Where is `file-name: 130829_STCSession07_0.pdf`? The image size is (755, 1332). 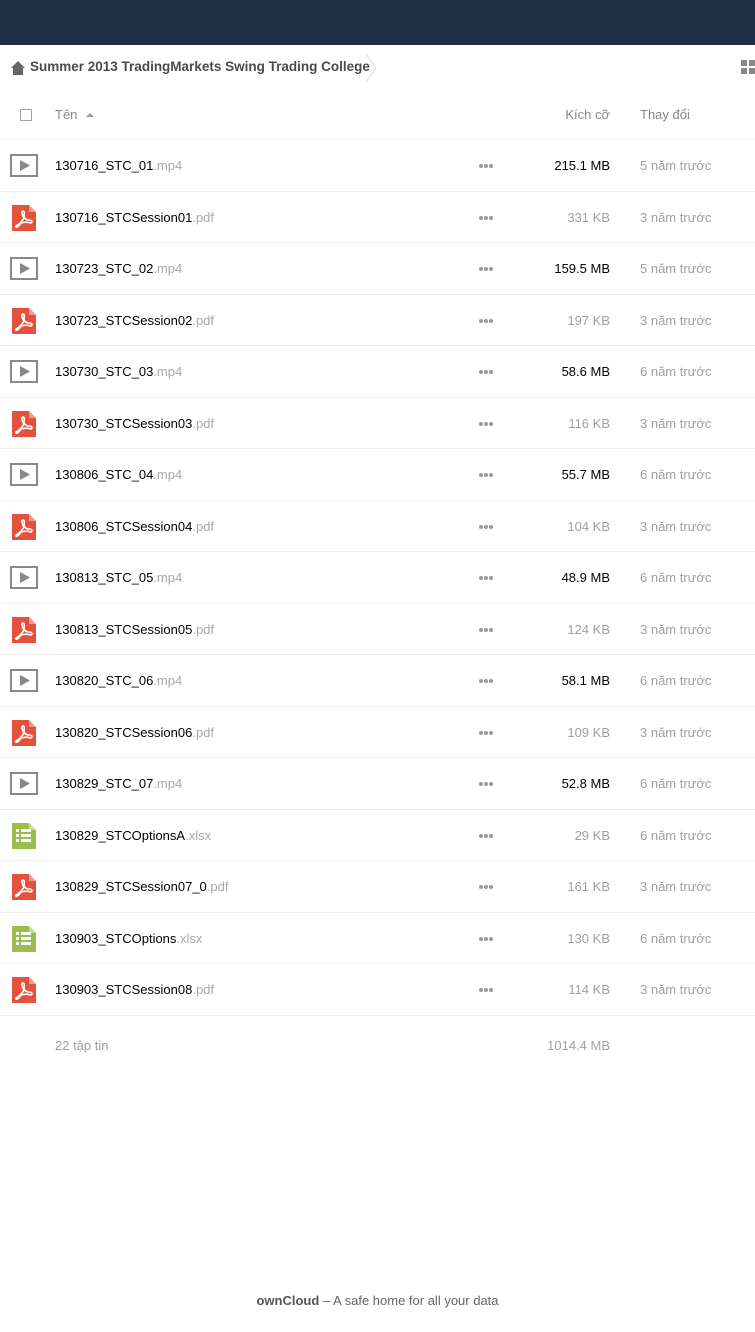 file-name: 130829_STCSession07_0.pdf is located at coordinates (141, 886).